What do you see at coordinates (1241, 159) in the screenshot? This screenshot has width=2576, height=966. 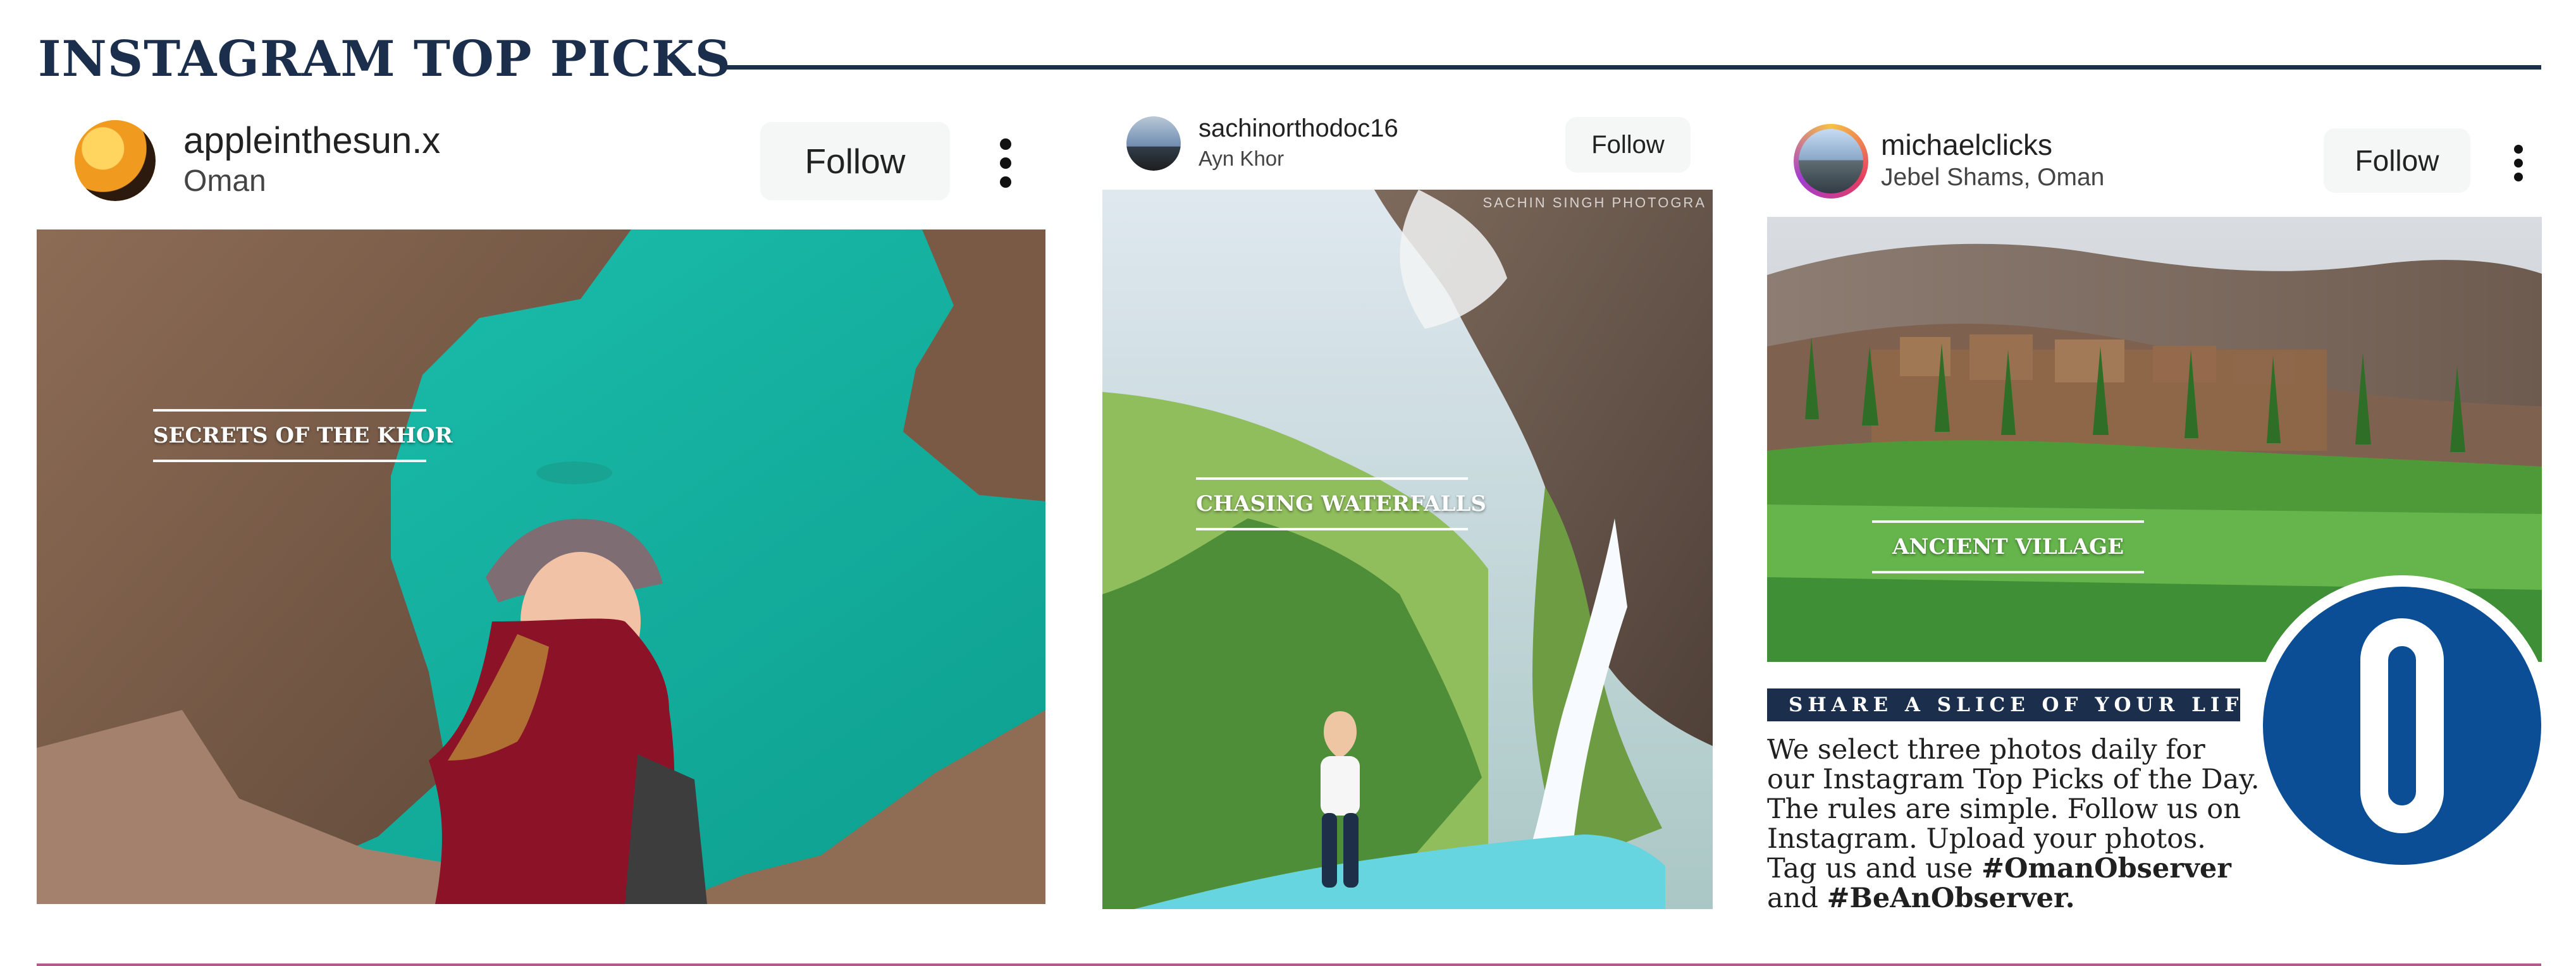 I see `post-2-location: Ayn Khor` at bounding box center [1241, 159].